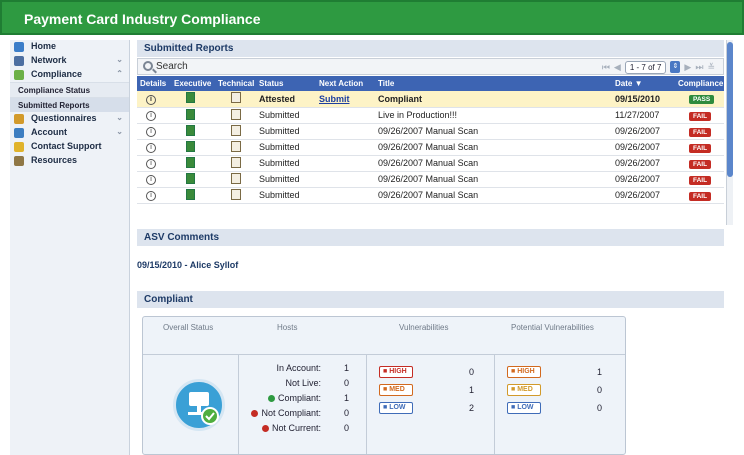 Image resolution: width=744 pixels, height=455 pixels. What do you see at coordinates (600, 390) in the screenshot?
I see `potential-value: 0` at bounding box center [600, 390].